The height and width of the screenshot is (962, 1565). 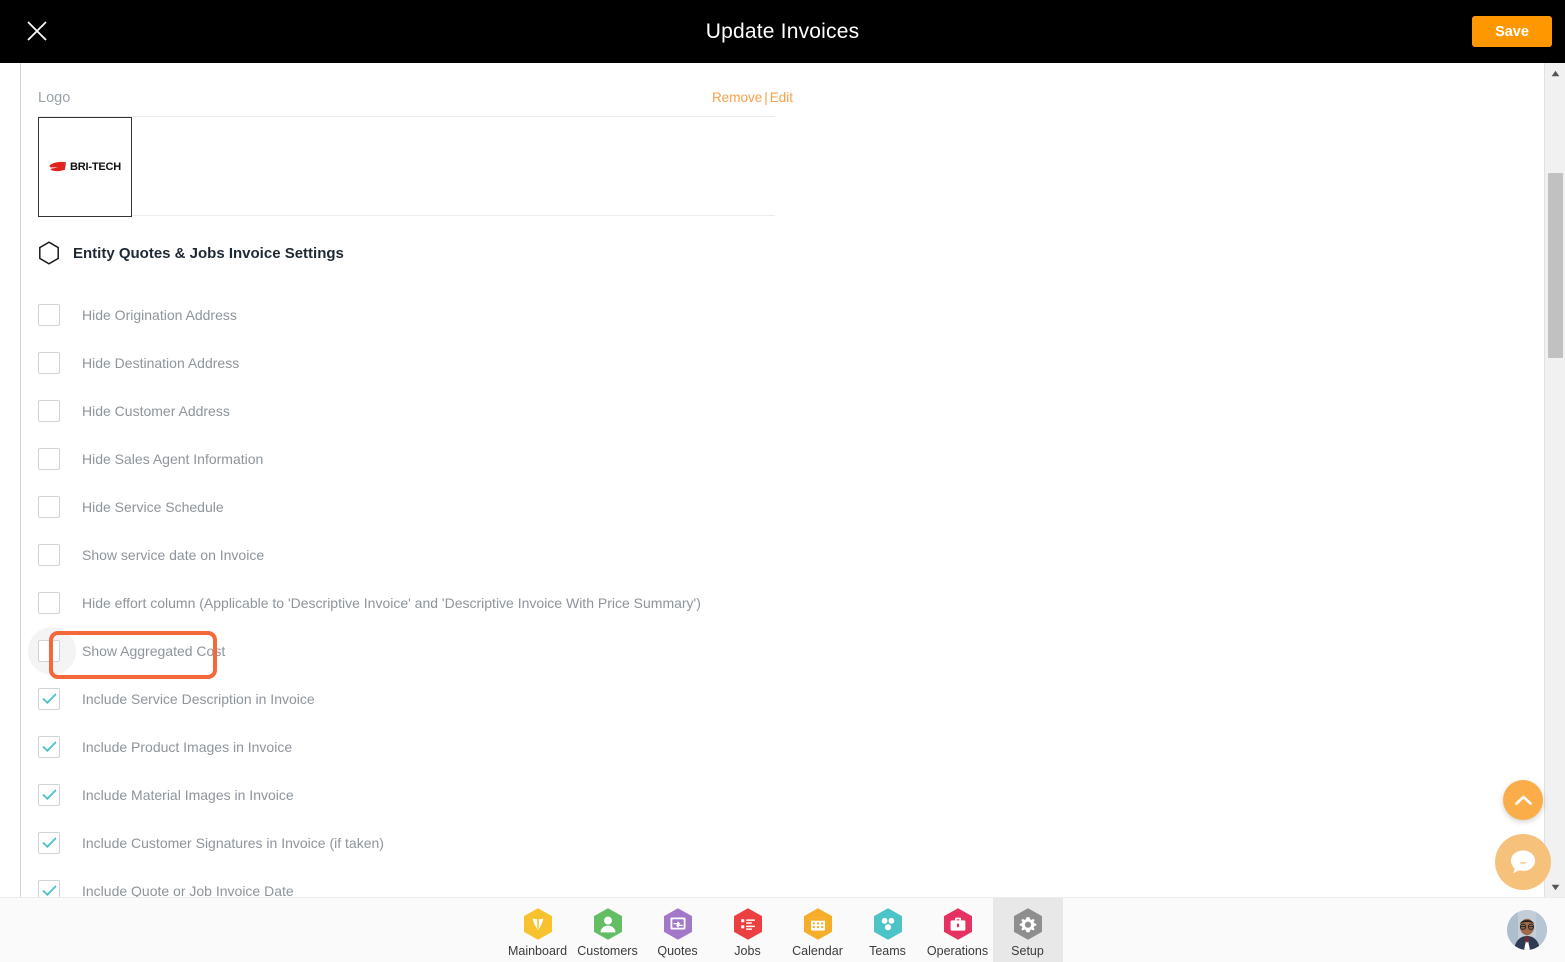 What do you see at coordinates (406, 166) in the screenshot?
I see `logo-row: BRI-TECH` at bounding box center [406, 166].